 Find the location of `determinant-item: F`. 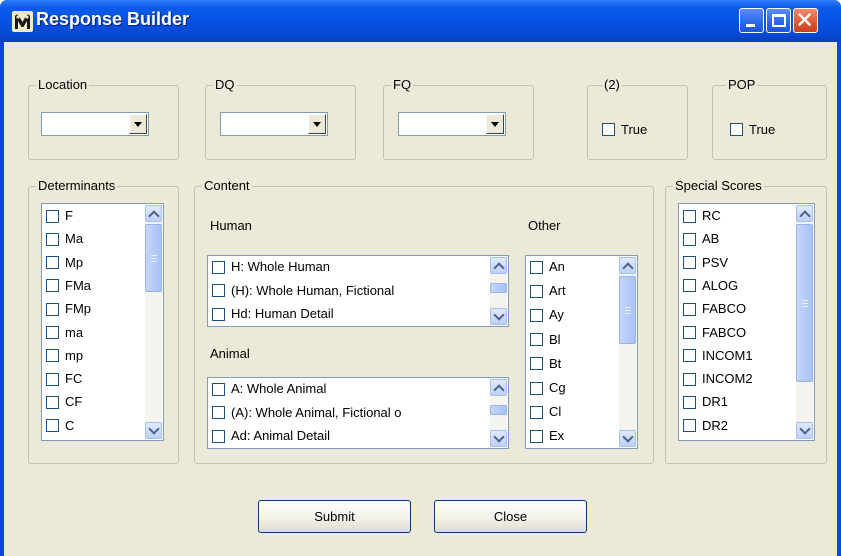

determinant-item: F is located at coordinates (59, 216).